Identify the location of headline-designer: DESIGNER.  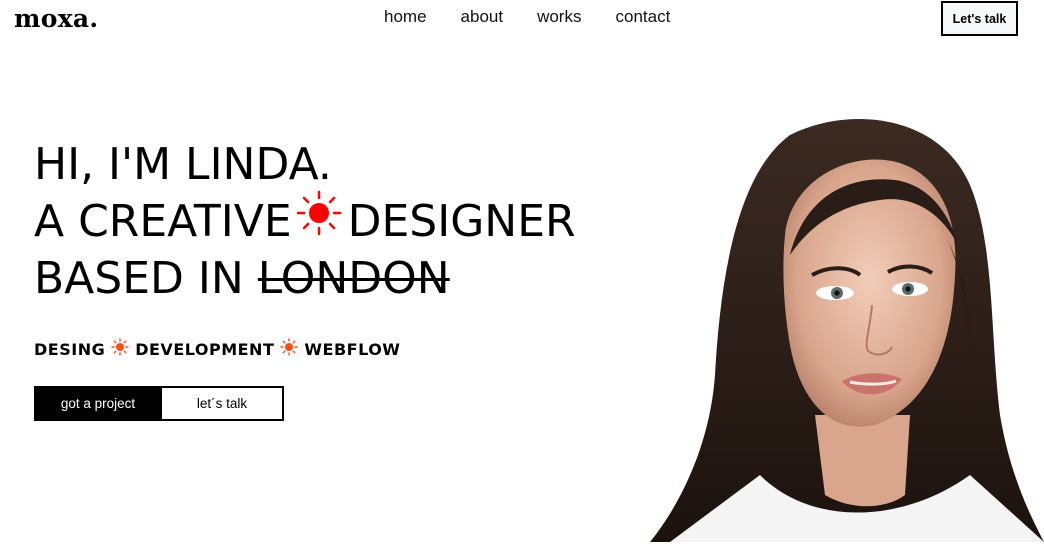
(461, 221).